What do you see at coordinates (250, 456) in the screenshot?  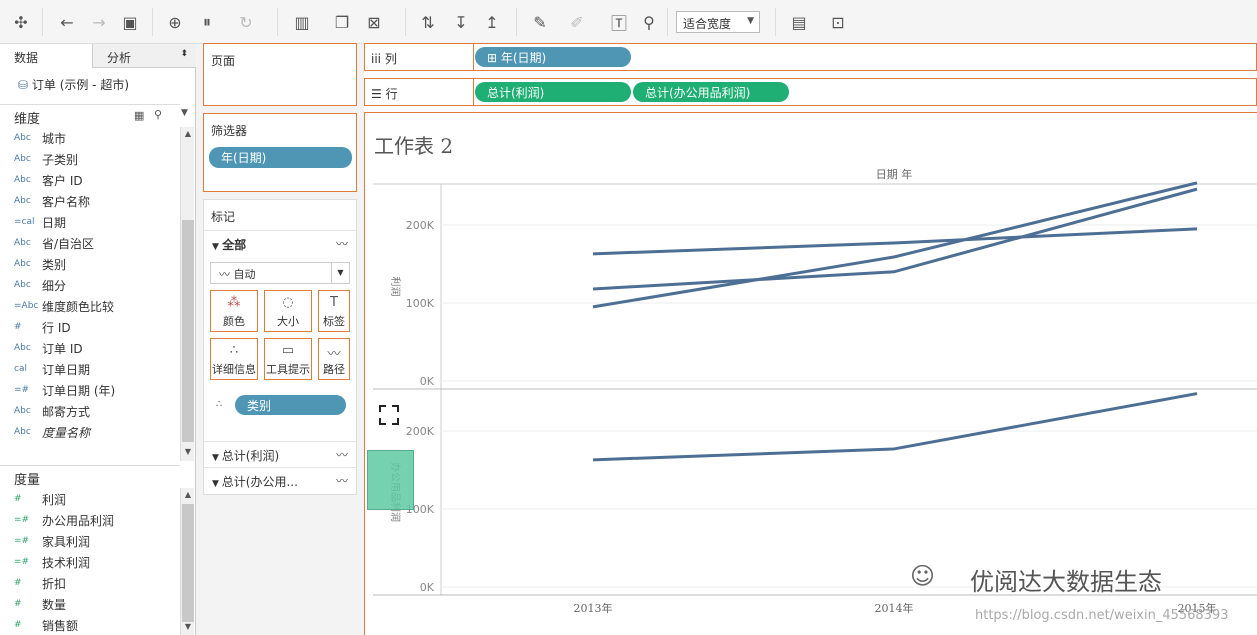 I see `marks-measure-label: 总计(利润)` at bounding box center [250, 456].